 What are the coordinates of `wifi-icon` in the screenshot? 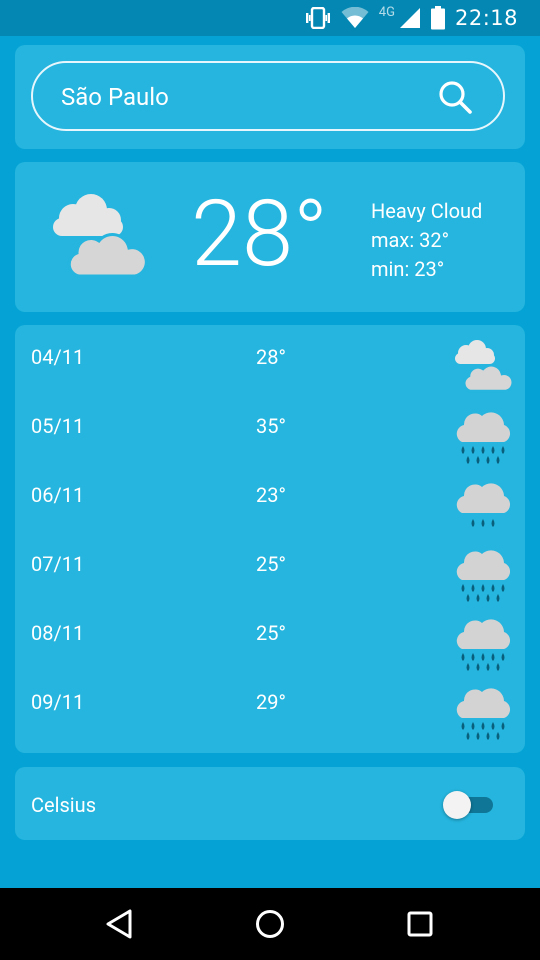 It's located at (355, 17).